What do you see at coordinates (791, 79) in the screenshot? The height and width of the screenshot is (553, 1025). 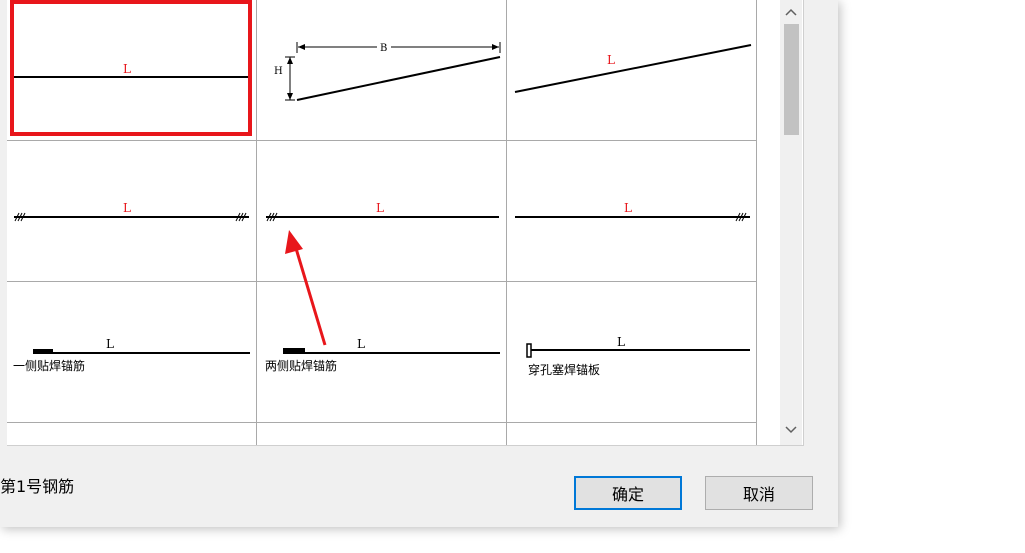 I see `scrollbar-thumb` at bounding box center [791, 79].